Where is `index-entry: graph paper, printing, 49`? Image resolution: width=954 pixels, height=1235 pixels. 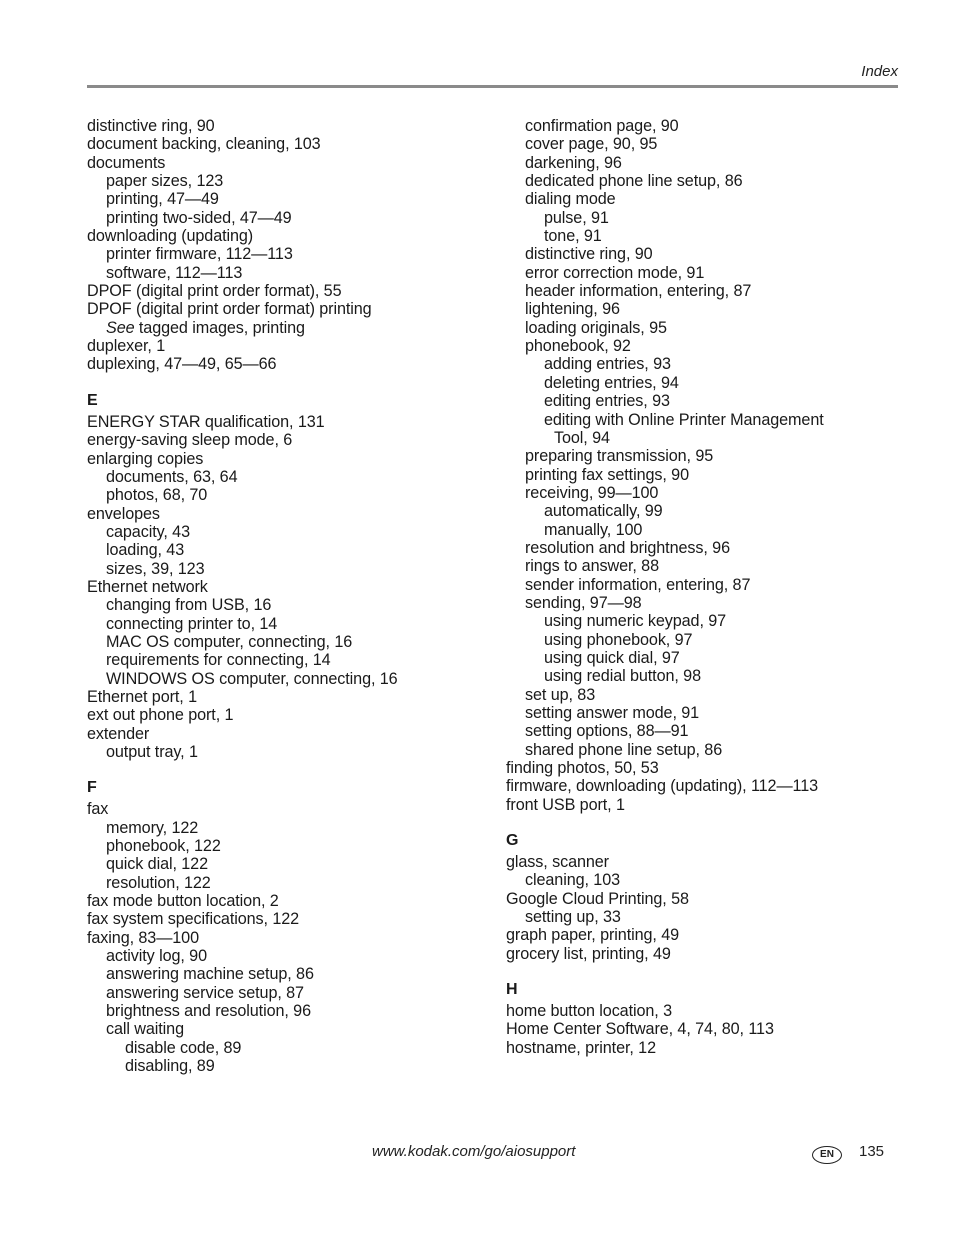 index-entry: graph paper, printing, 49 is located at coordinates (592, 935).